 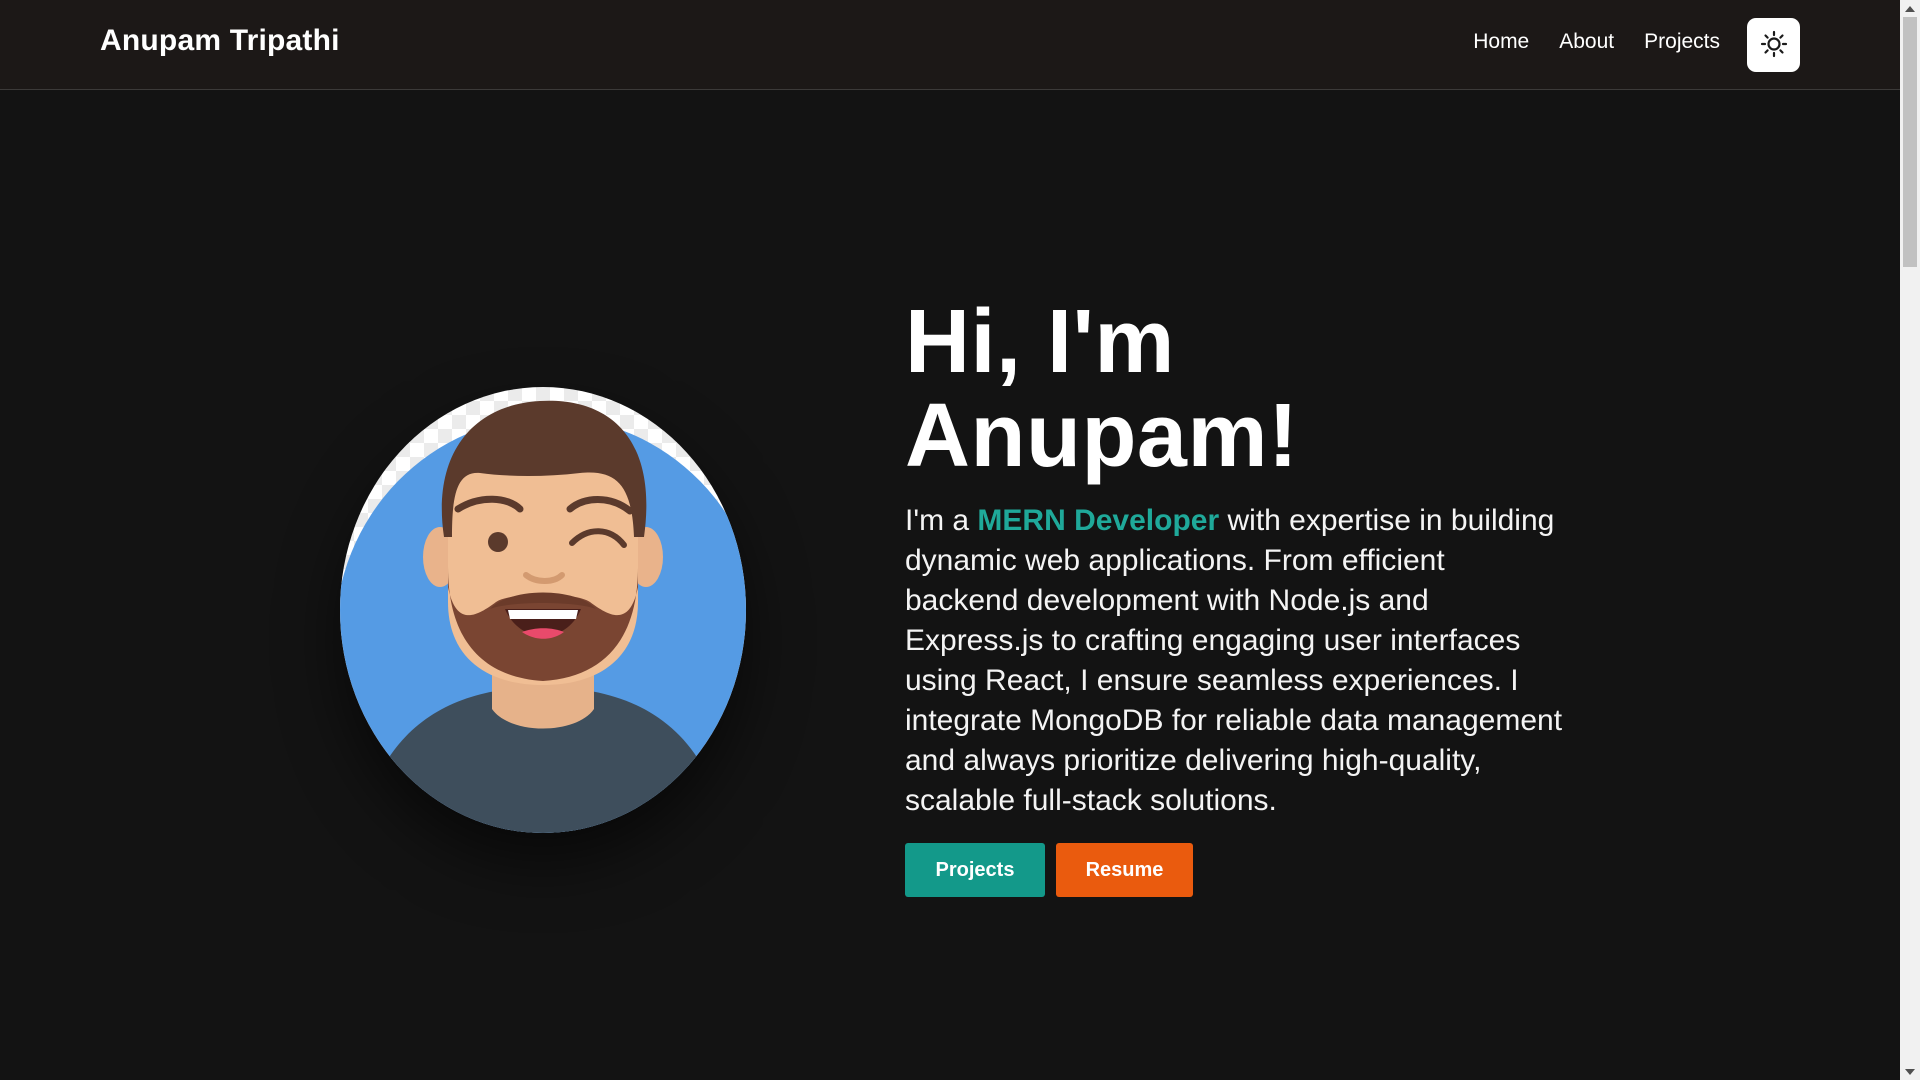 What do you see at coordinates (1910, 1071) in the screenshot?
I see `scroll-down-arrow-icon` at bounding box center [1910, 1071].